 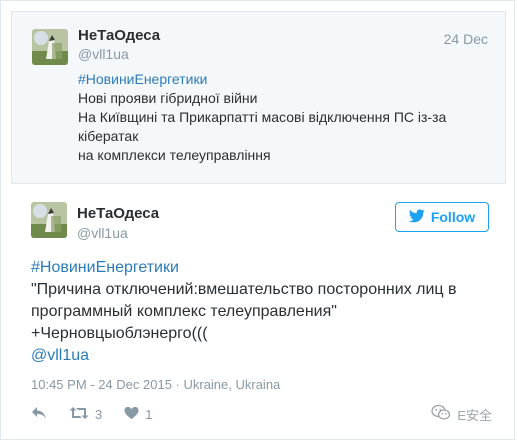 I want to click on tweet-line: на комплекси телеуправління, so click(x=174, y=155).